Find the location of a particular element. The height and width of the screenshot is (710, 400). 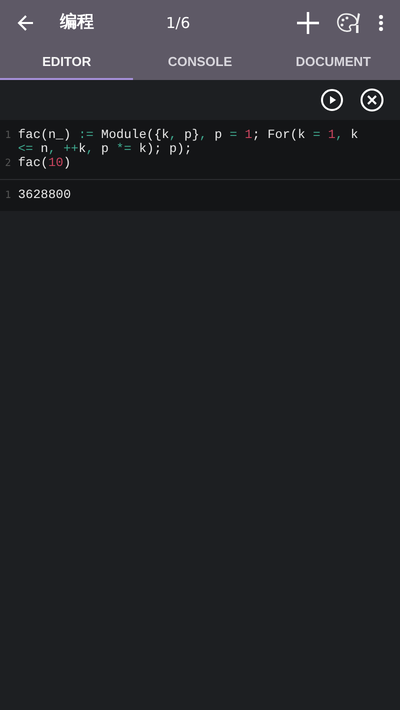

line-number: 2 is located at coordinates (8, 164).